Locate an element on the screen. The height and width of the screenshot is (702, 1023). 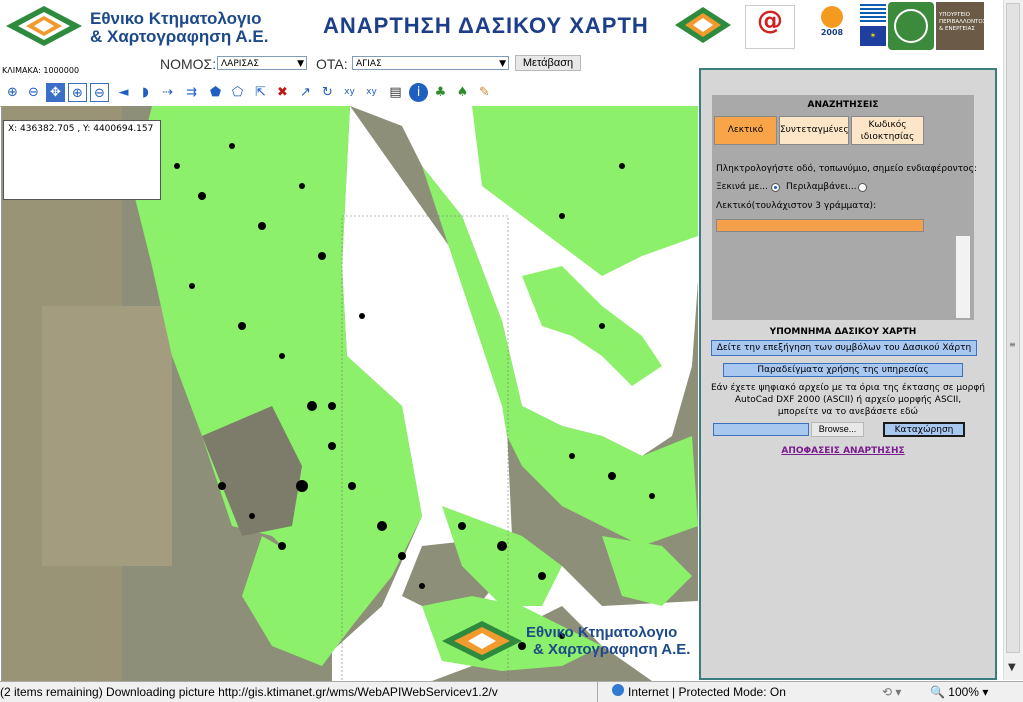
submit-button: Καταχώρηση is located at coordinates (924, 429).